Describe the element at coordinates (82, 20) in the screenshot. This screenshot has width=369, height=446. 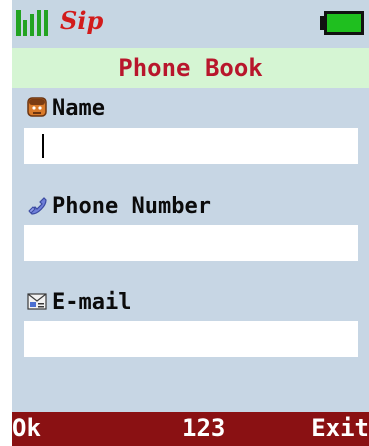
I see `carrier-logo: Sip` at that location.